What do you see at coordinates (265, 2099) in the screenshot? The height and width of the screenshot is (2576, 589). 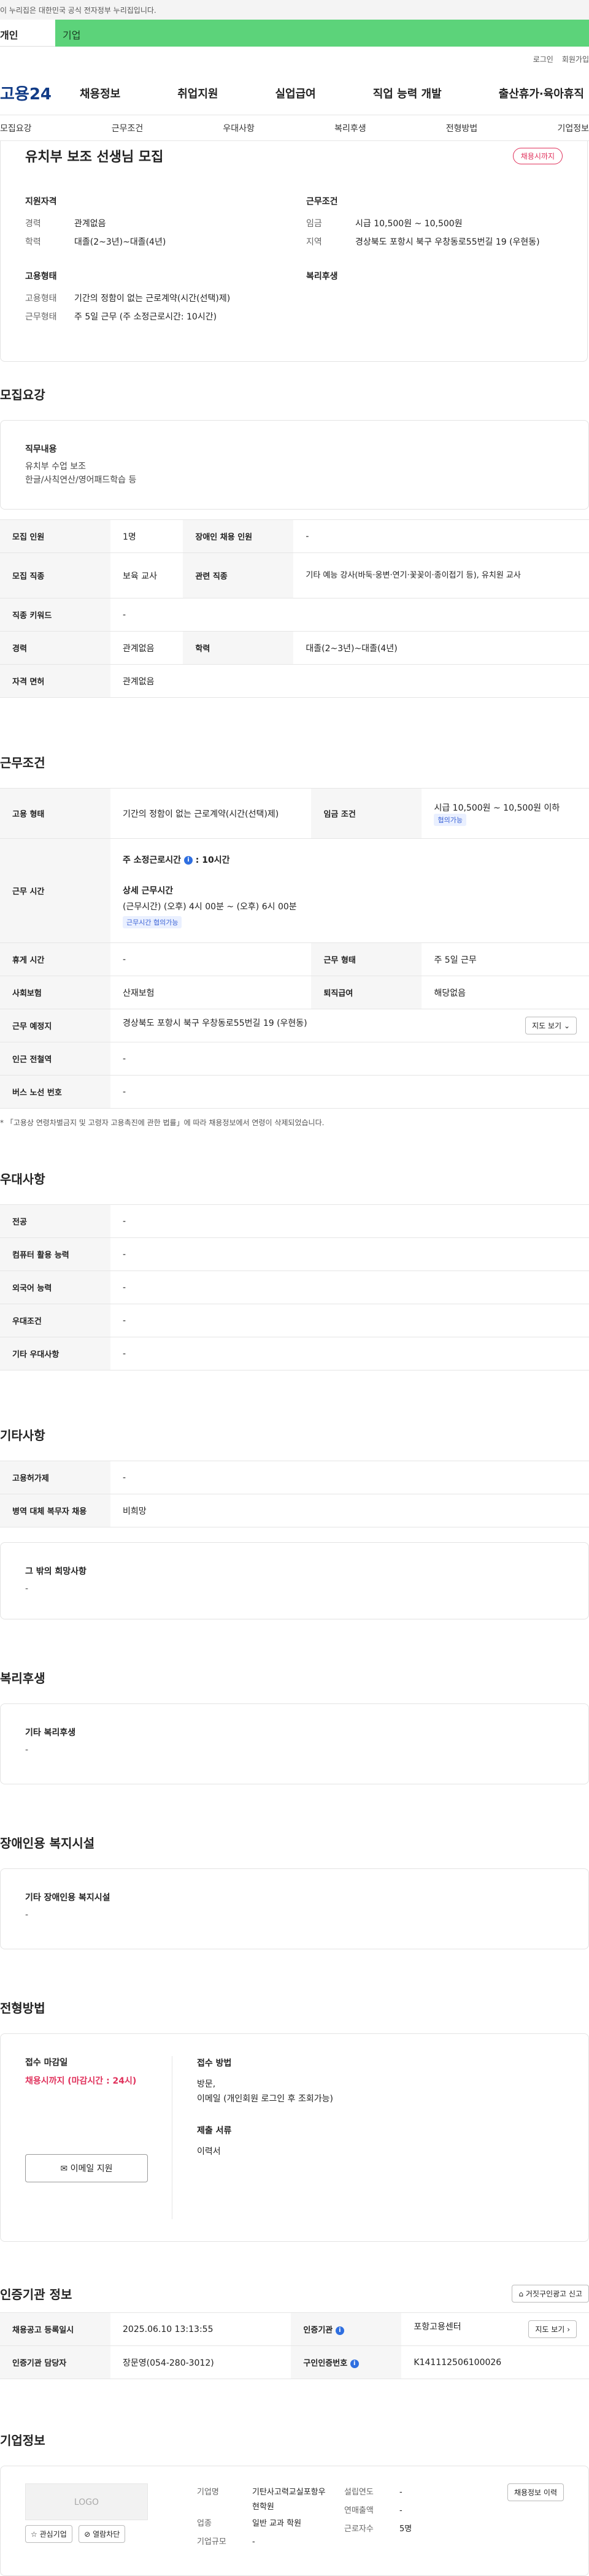 I see `method-line: 이메일 (개인회원 로그인 후 조회가능)` at bounding box center [265, 2099].